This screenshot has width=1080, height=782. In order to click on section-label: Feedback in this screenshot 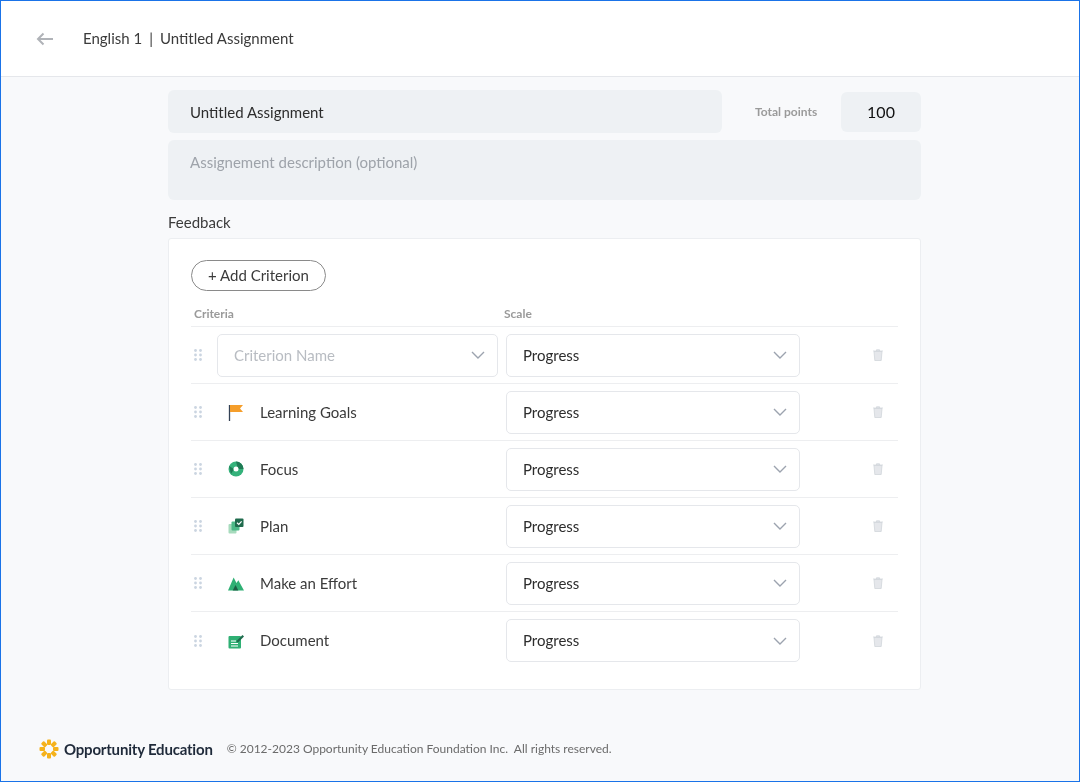, I will do `click(200, 222)`.